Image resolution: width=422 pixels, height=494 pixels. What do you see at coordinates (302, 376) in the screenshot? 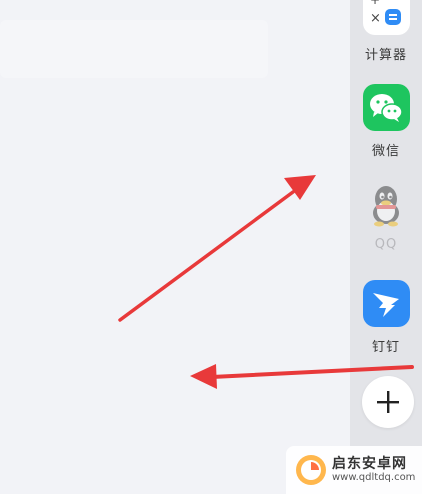
I see `arrow-pointing-left` at bounding box center [302, 376].